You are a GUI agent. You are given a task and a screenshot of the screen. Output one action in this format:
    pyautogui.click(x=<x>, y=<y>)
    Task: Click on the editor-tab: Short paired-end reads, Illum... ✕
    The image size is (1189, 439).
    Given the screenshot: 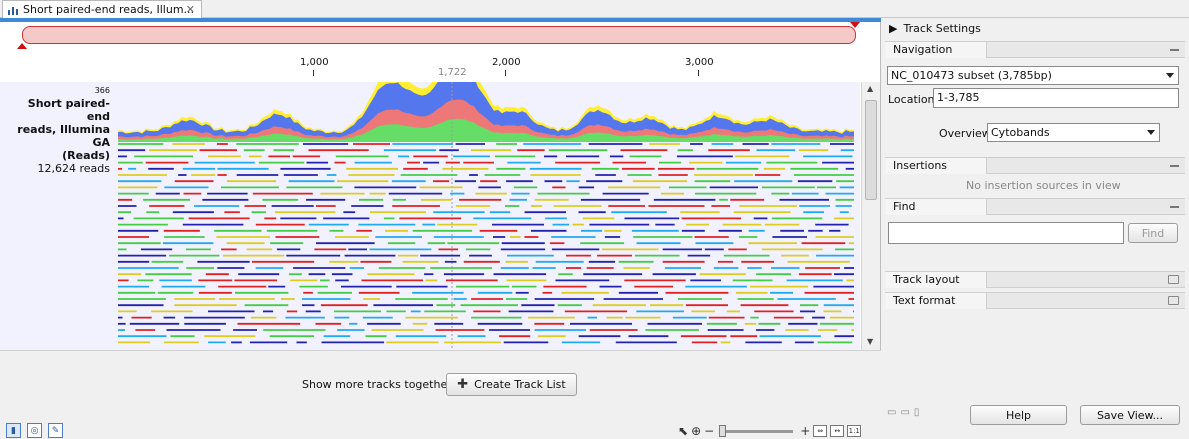 What is the action you would take?
    pyautogui.click(x=102, y=9)
    